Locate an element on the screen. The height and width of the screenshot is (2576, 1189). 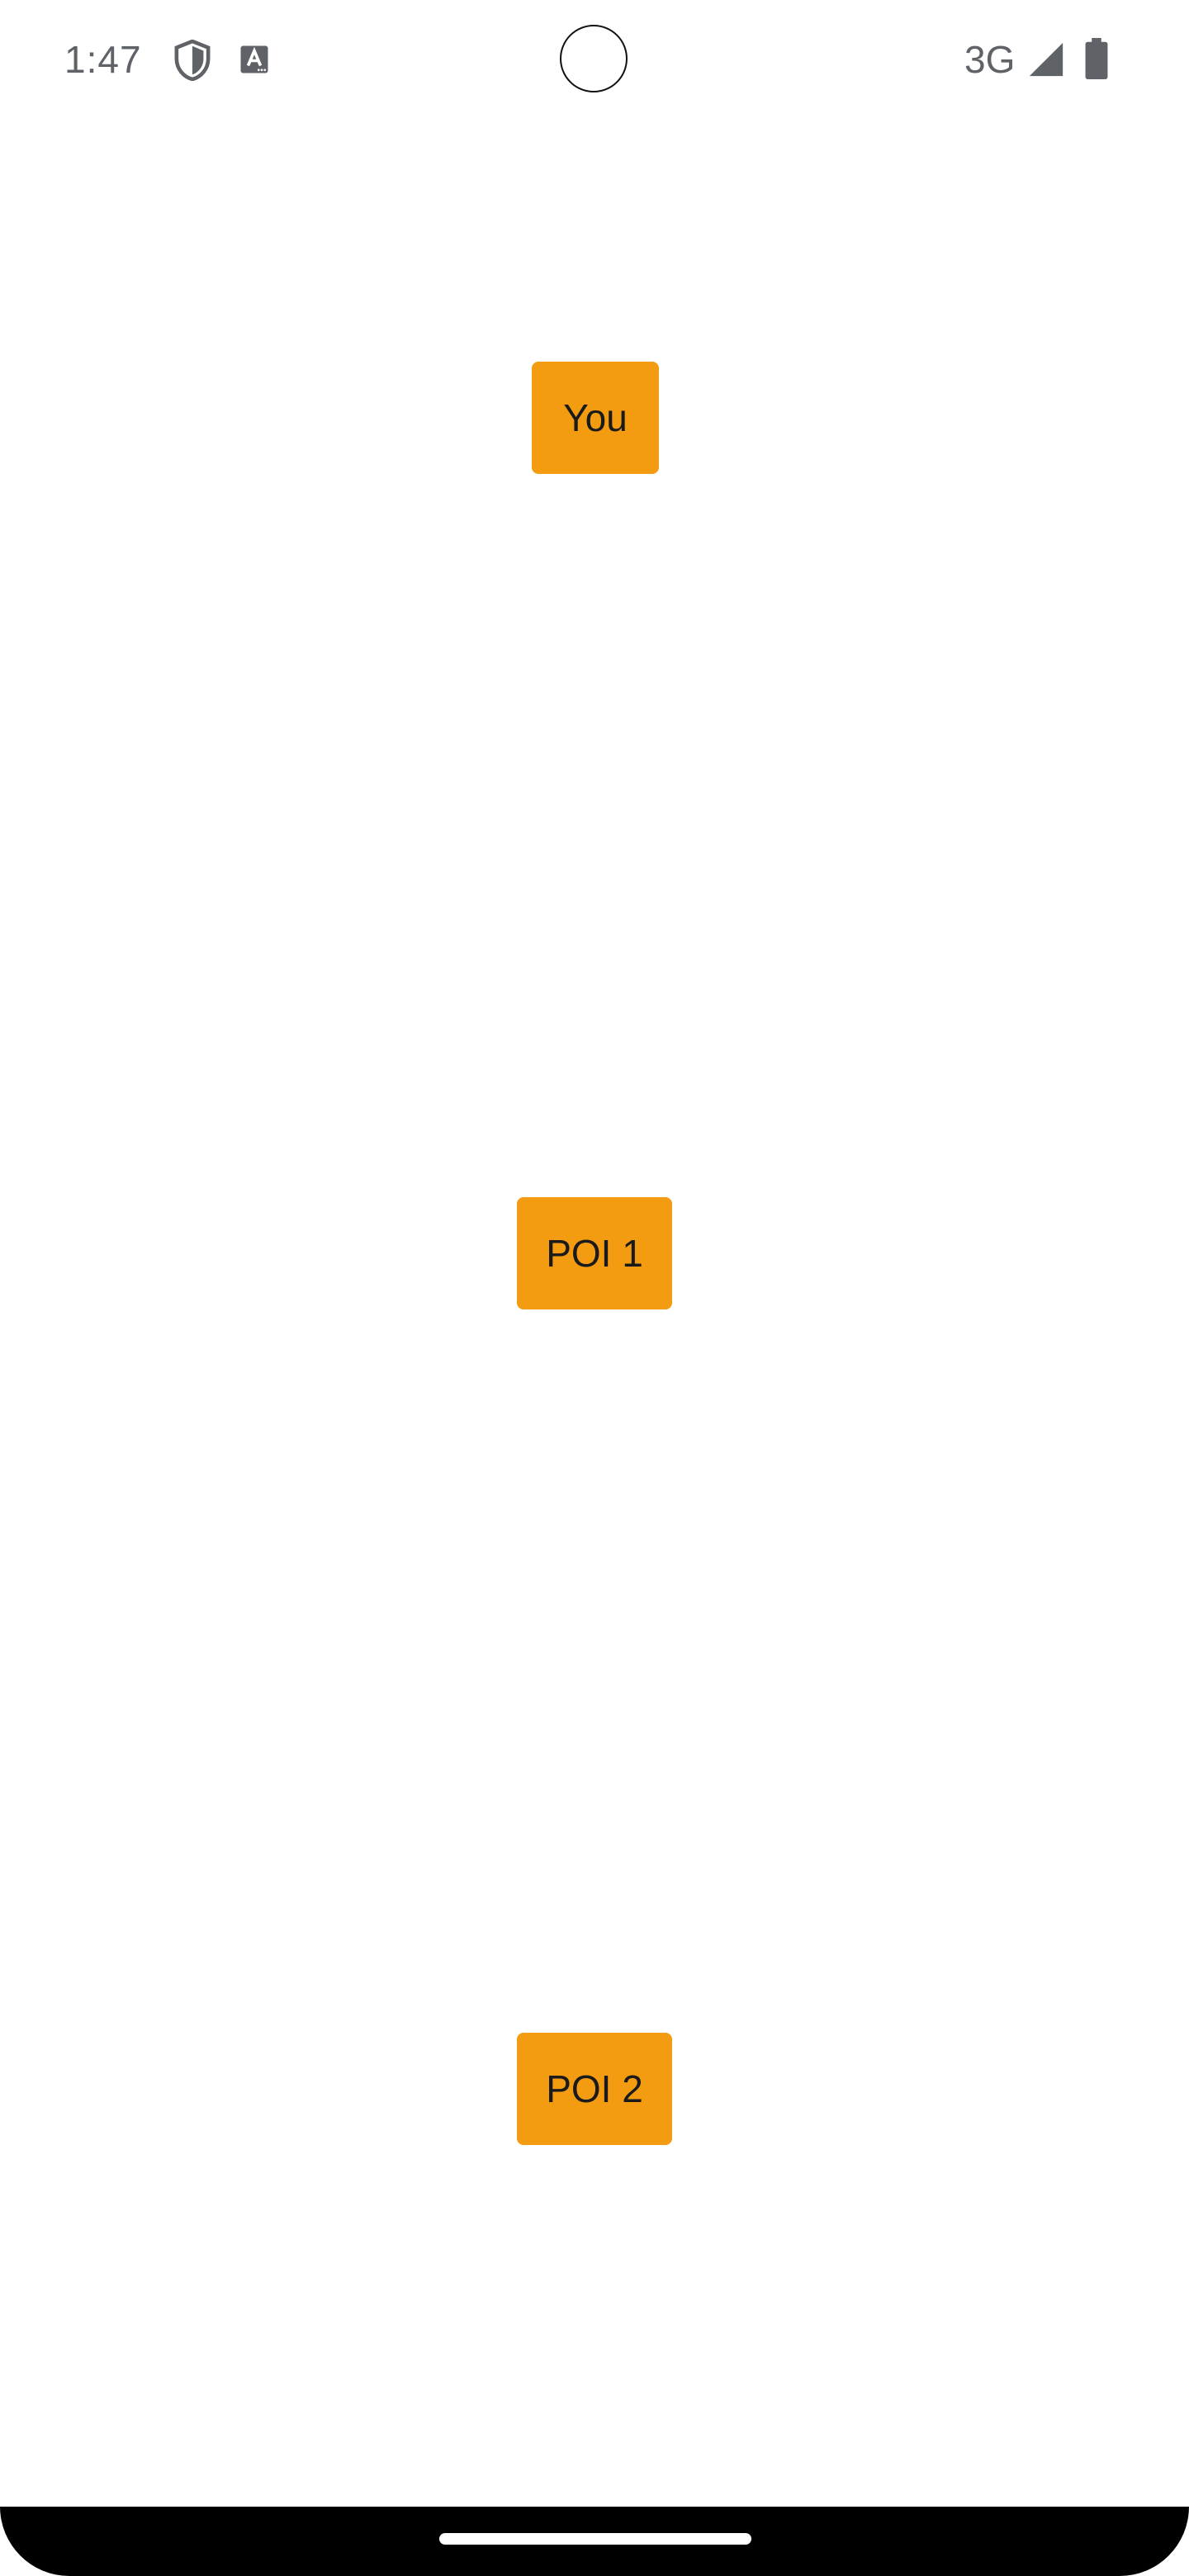
camera-cutout is located at coordinates (594, 58).